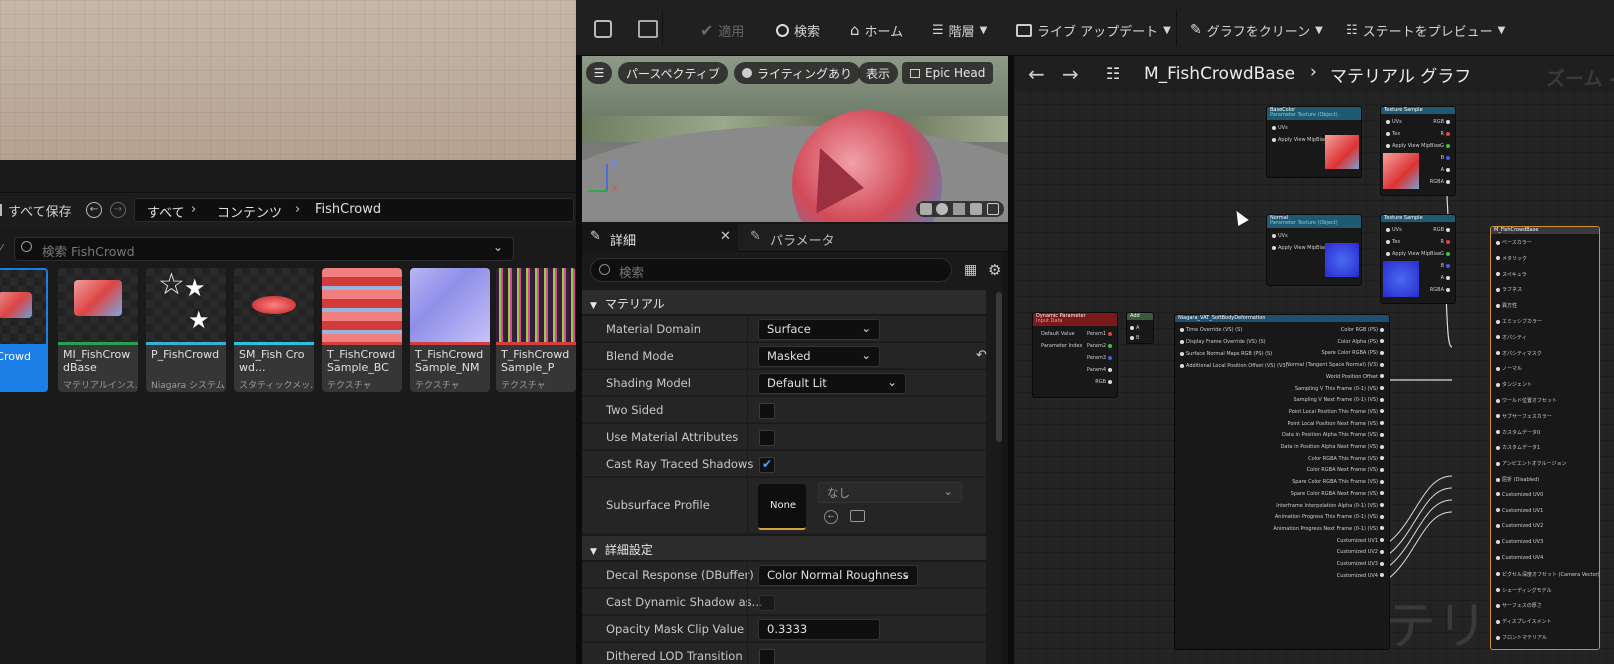  I want to click on node-pin: アンビエントオクルージョン, so click(1530, 463).